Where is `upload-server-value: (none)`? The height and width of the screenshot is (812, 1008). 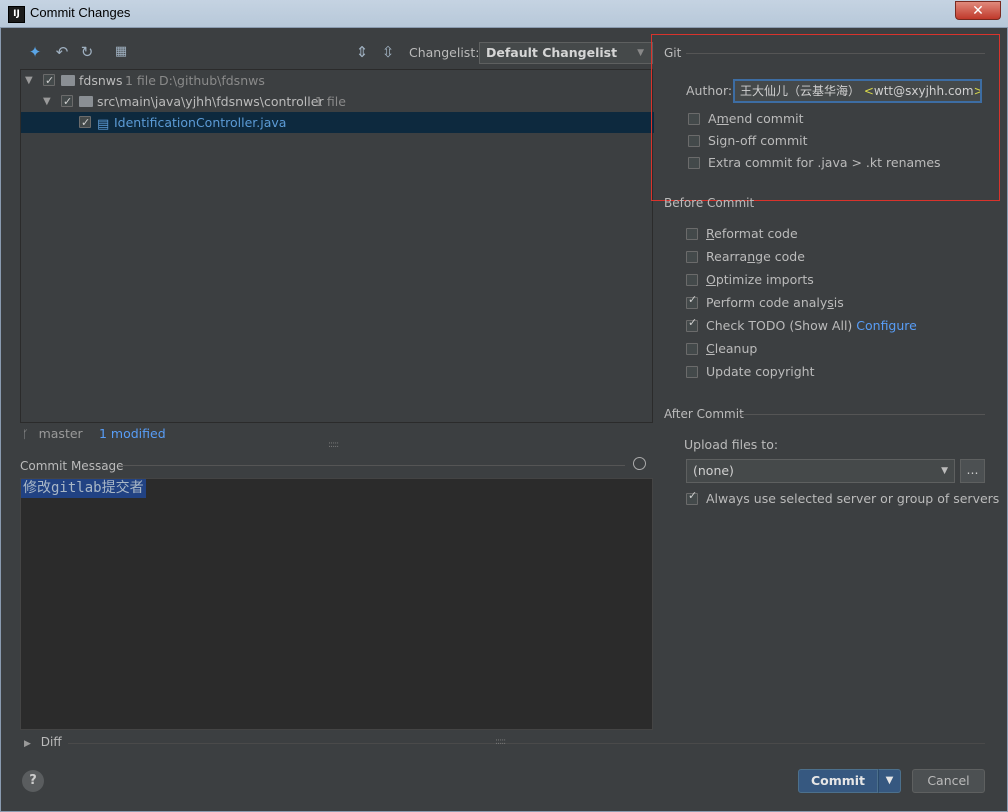
upload-server-value: (none) is located at coordinates (713, 470).